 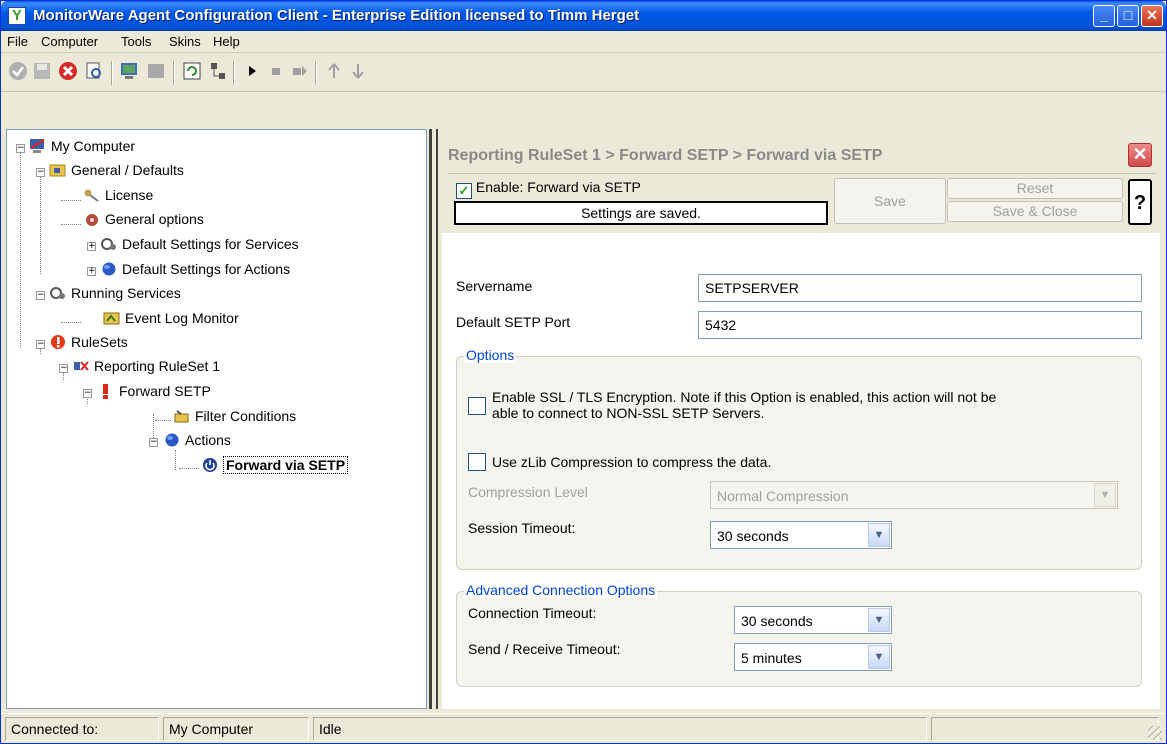 I want to click on menu-help: Help, so click(x=226, y=41).